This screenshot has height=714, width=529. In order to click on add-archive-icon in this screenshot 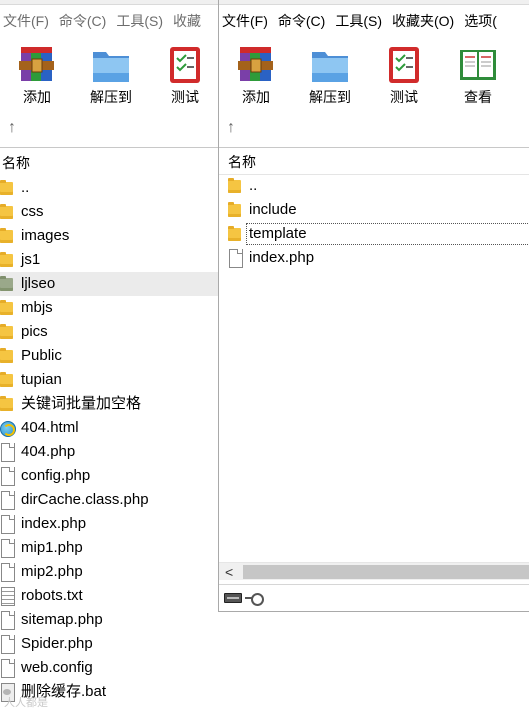, I will do `click(37, 64)`.